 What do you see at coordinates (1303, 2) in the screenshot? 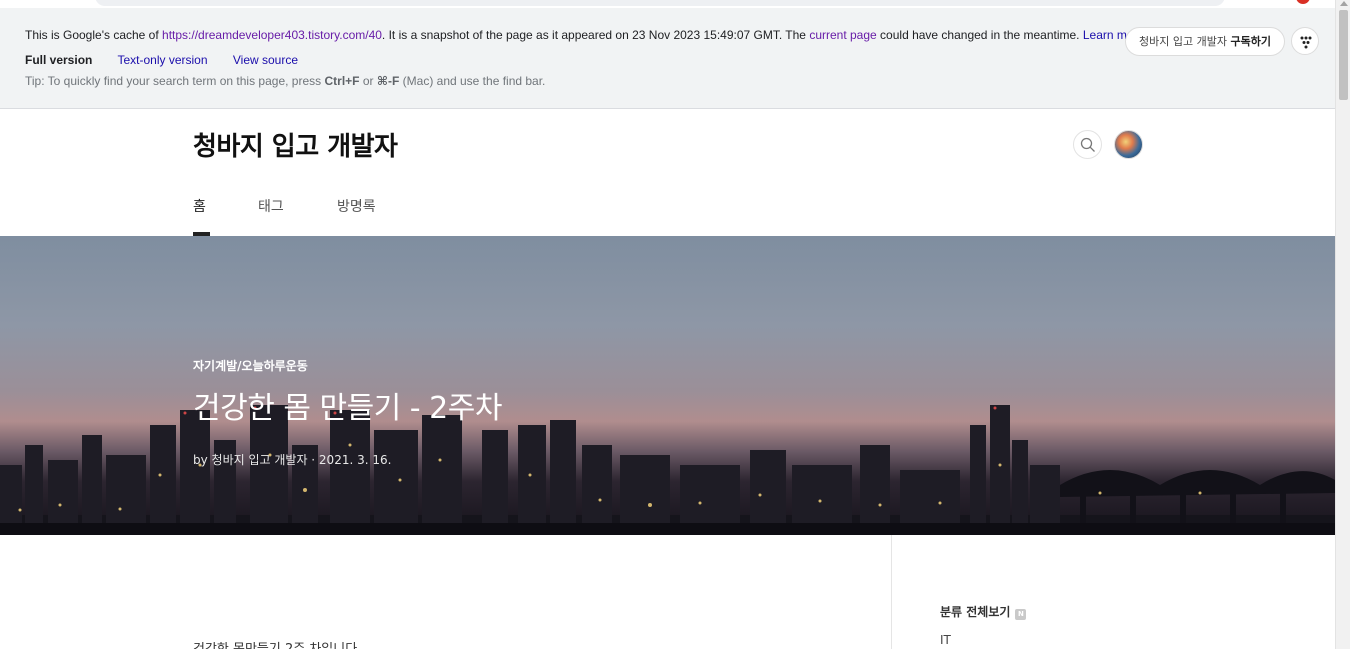
I see `profile-badge-edge` at bounding box center [1303, 2].